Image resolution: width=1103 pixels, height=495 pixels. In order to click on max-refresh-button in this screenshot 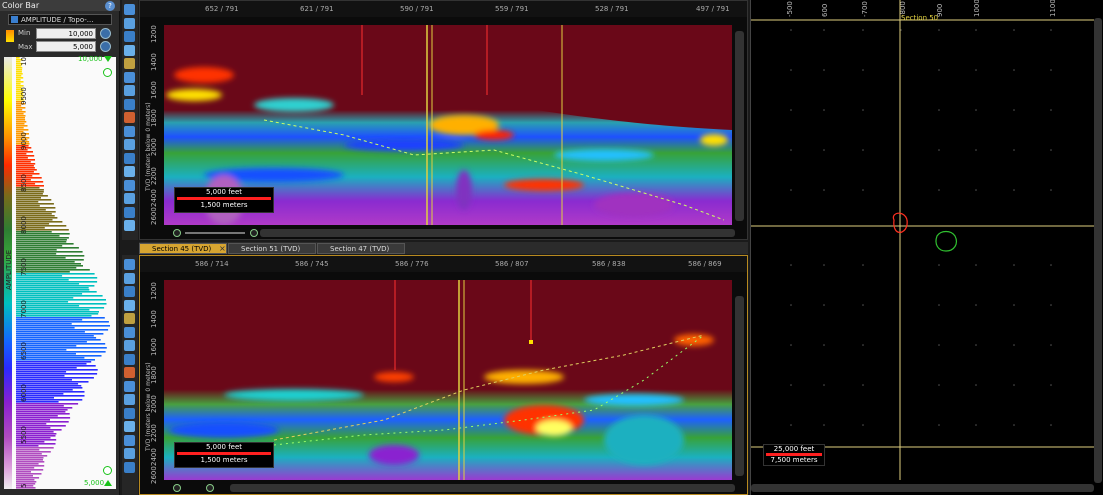, I will do `click(105, 46)`.